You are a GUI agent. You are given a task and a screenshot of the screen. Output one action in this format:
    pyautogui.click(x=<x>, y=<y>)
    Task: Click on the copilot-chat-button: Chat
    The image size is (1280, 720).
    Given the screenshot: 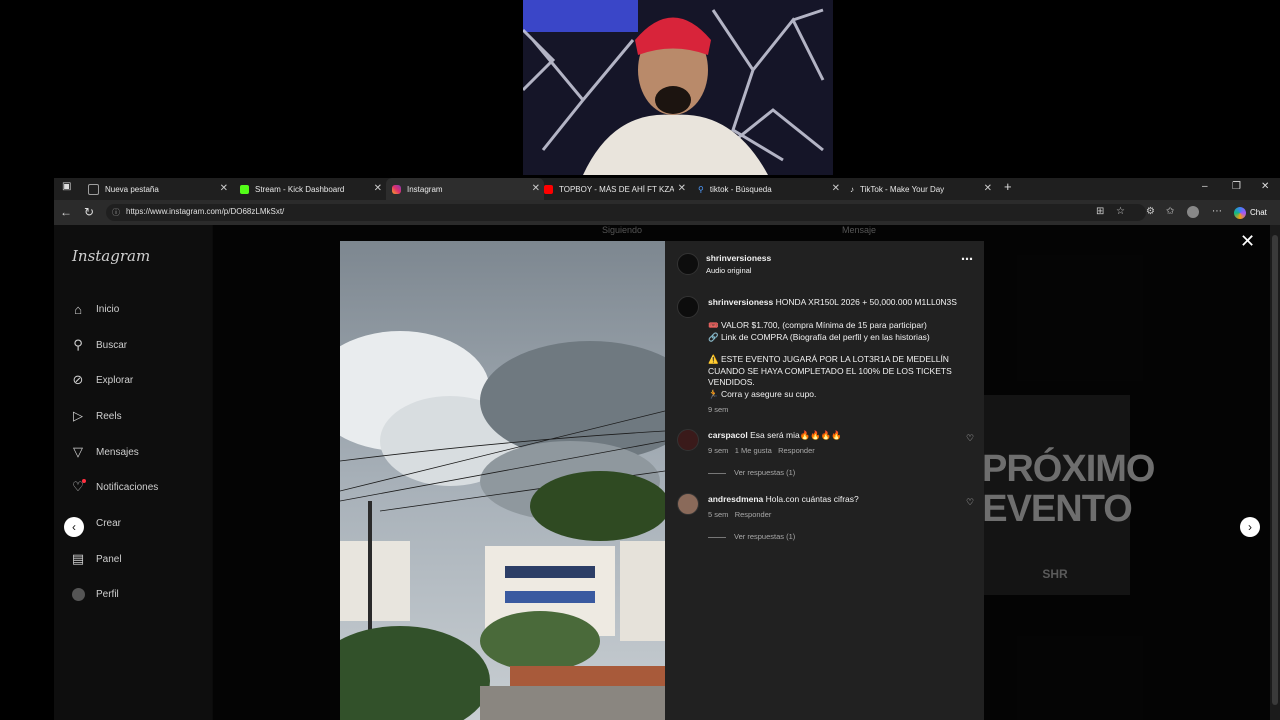 What is the action you would take?
    pyautogui.click(x=1254, y=212)
    